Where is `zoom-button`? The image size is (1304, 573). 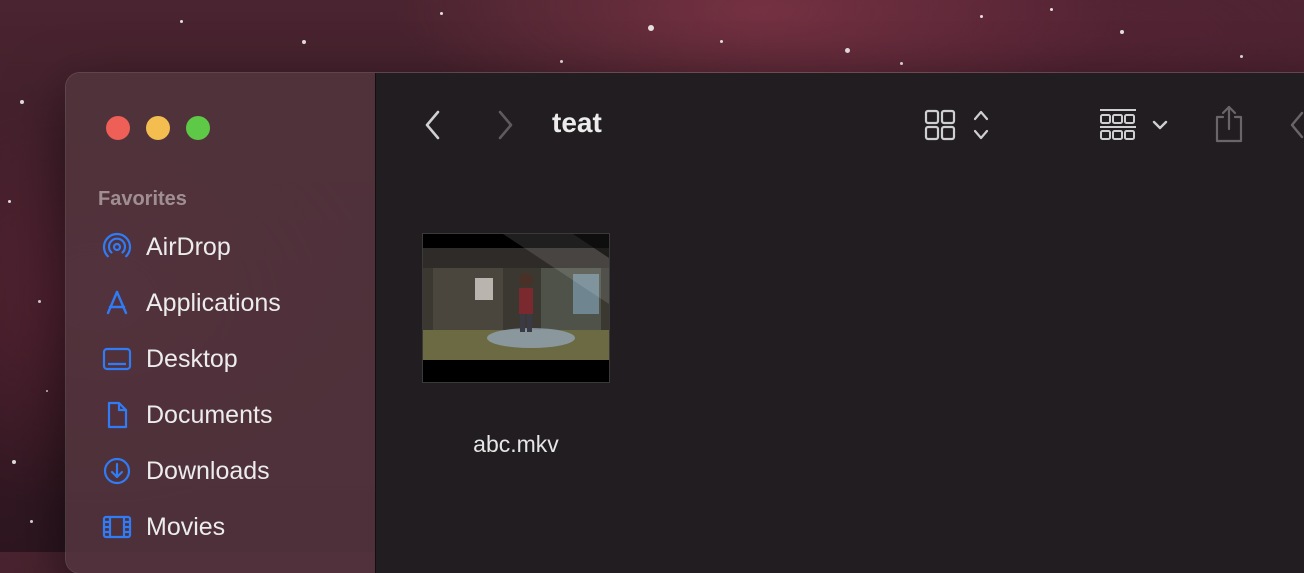
zoom-button is located at coordinates (198, 128).